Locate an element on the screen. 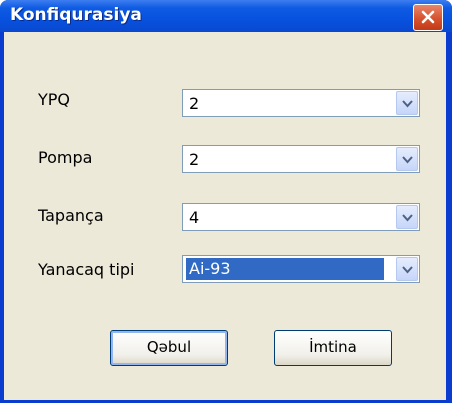  ypq-select: 2 is located at coordinates (301, 103).